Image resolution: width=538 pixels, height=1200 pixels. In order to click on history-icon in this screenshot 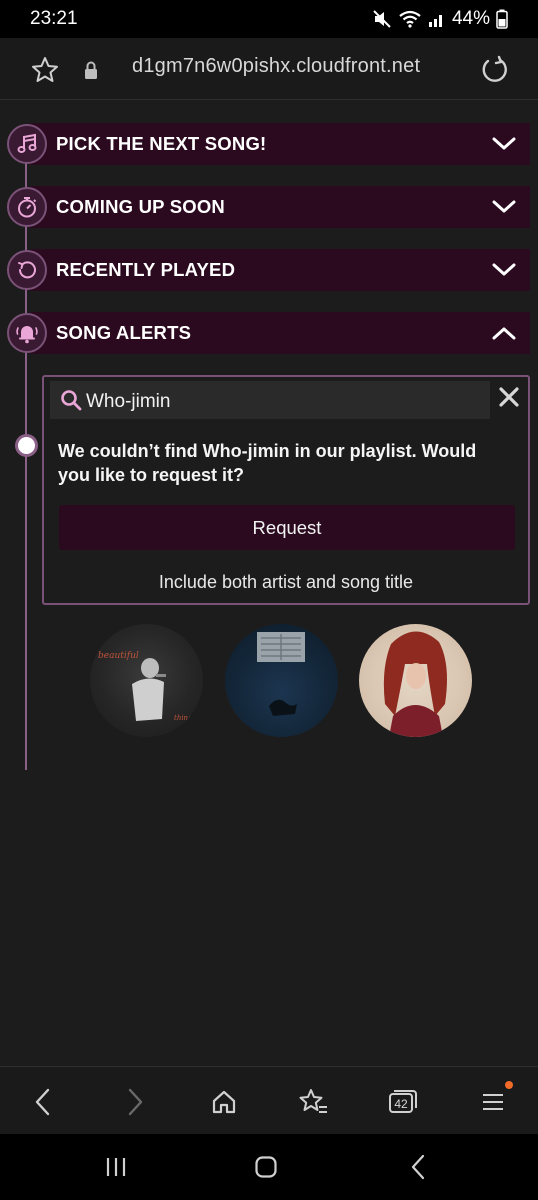, I will do `click(27, 270)`.